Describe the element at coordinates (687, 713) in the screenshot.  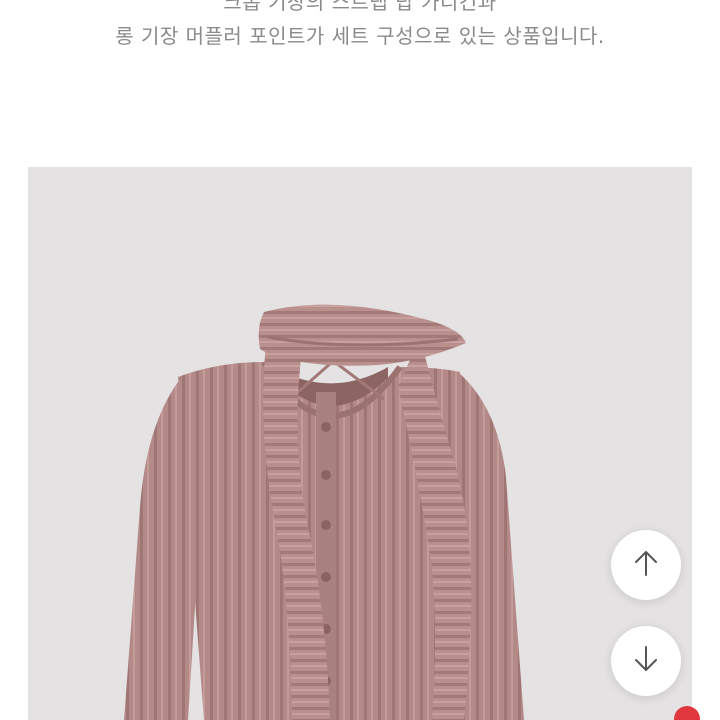
I see `notification-badge` at that location.